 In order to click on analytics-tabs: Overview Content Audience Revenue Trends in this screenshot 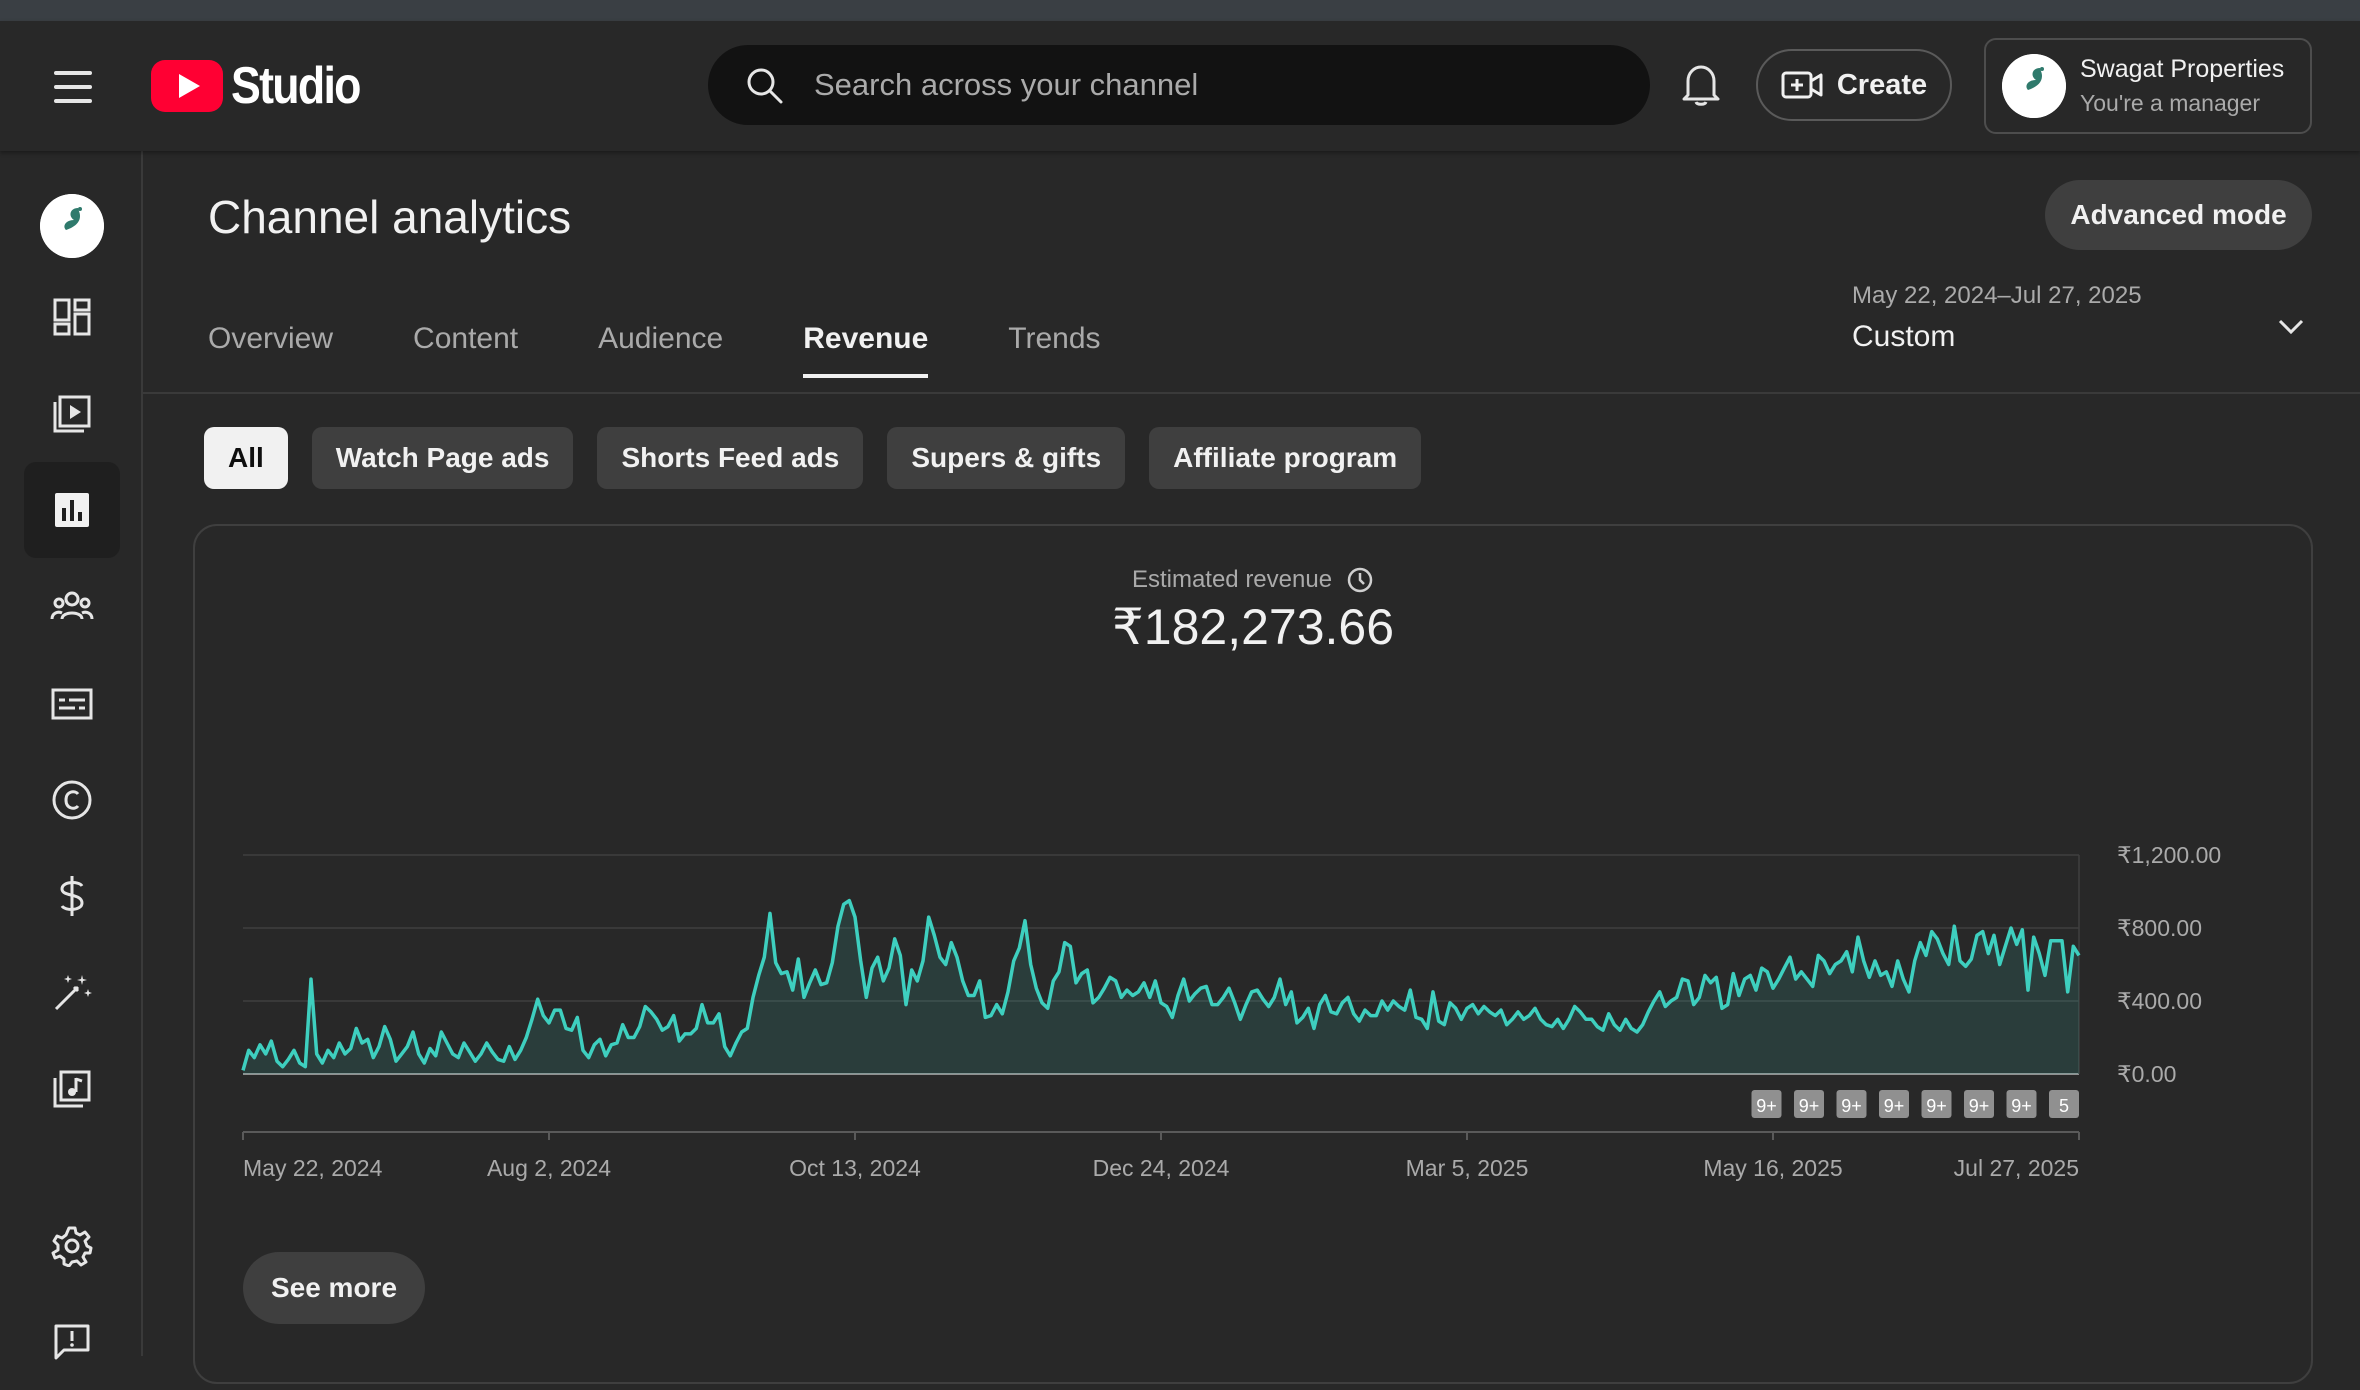, I will do `click(694, 350)`.